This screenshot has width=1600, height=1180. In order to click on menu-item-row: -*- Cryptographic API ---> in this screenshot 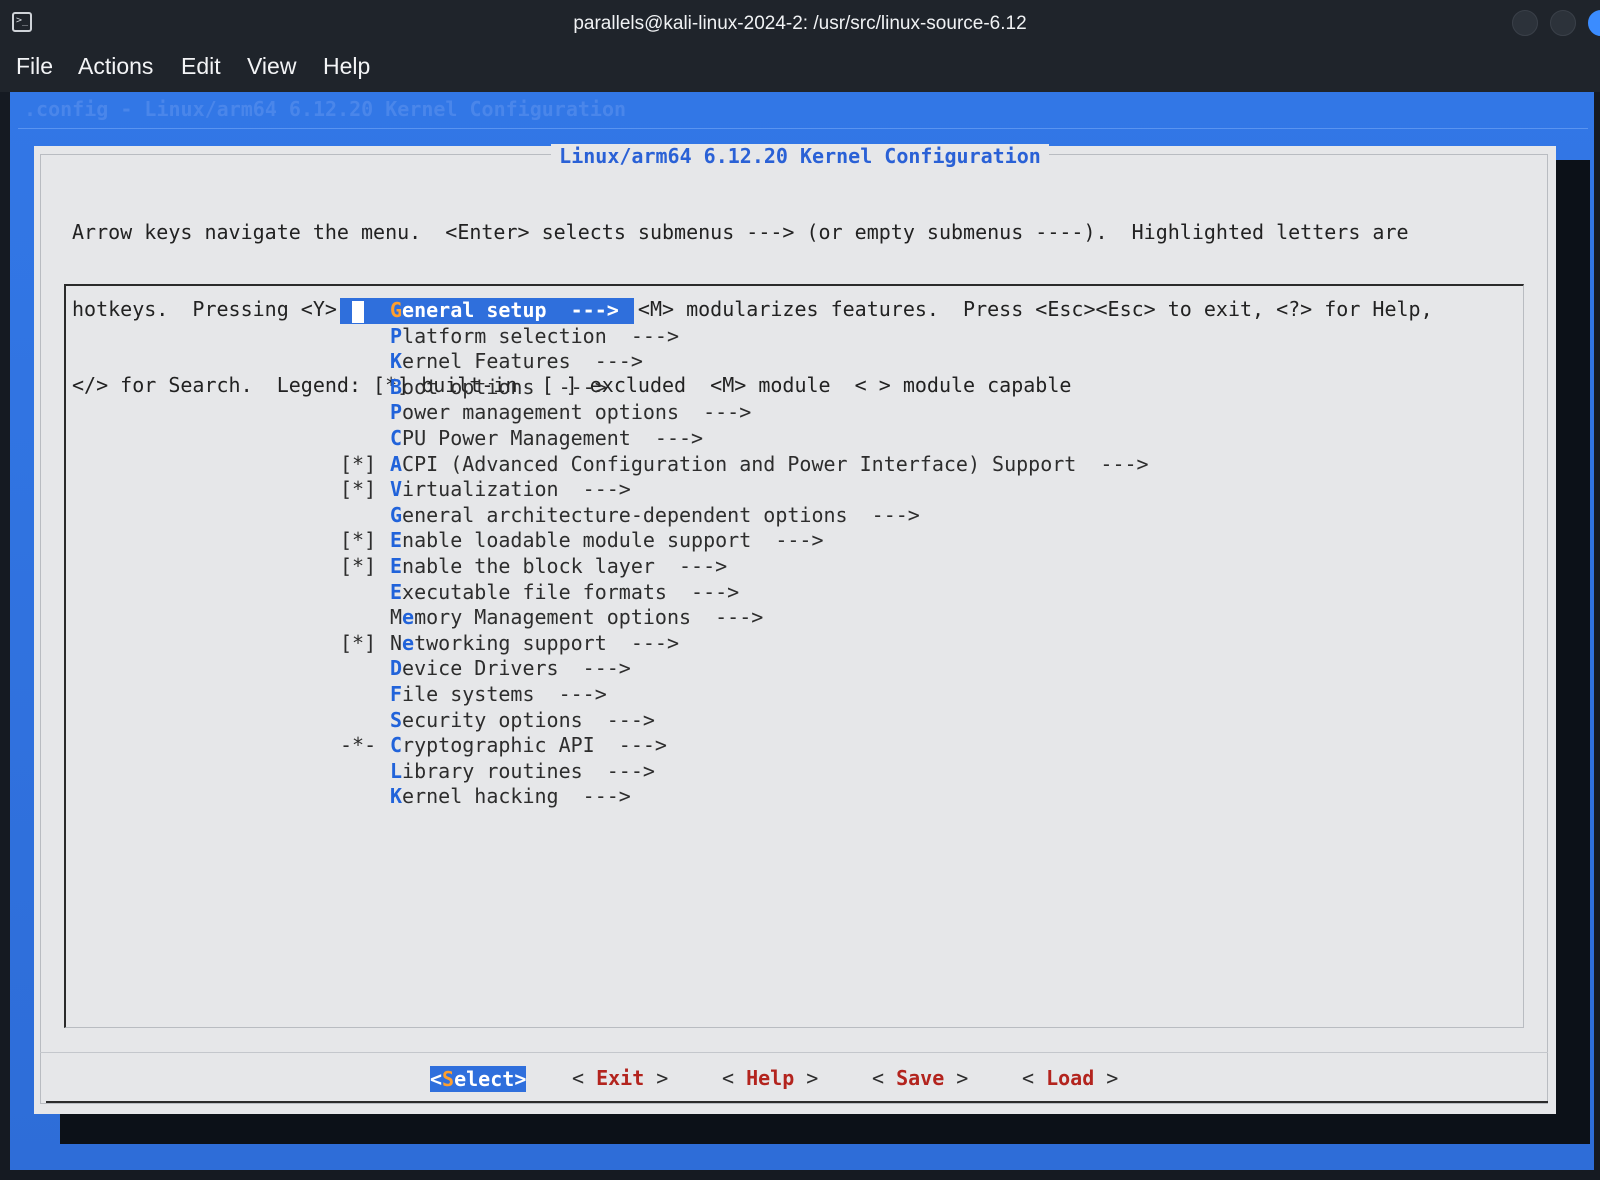, I will do `click(744, 746)`.